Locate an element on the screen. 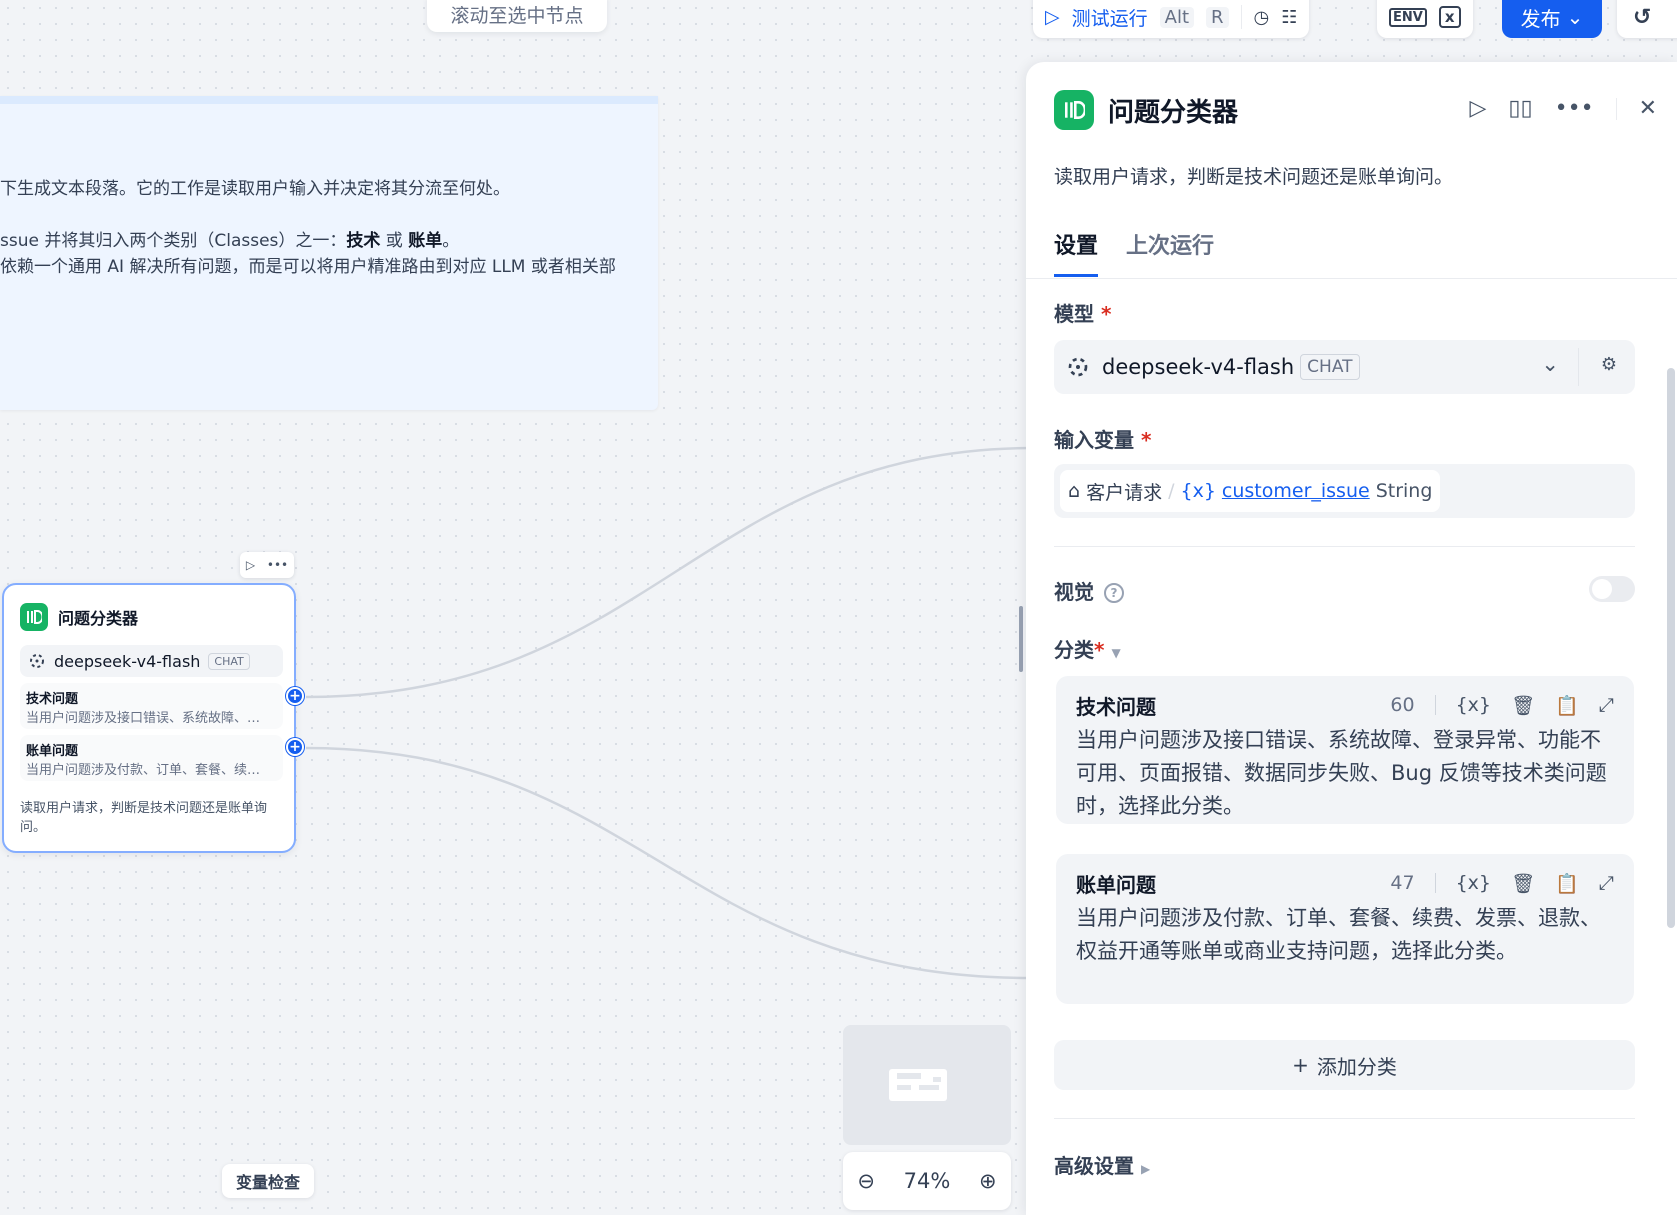 The width and height of the screenshot is (1677, 1215). zoom-out-icon: ⊖ is located at coordinates (866, 1181).